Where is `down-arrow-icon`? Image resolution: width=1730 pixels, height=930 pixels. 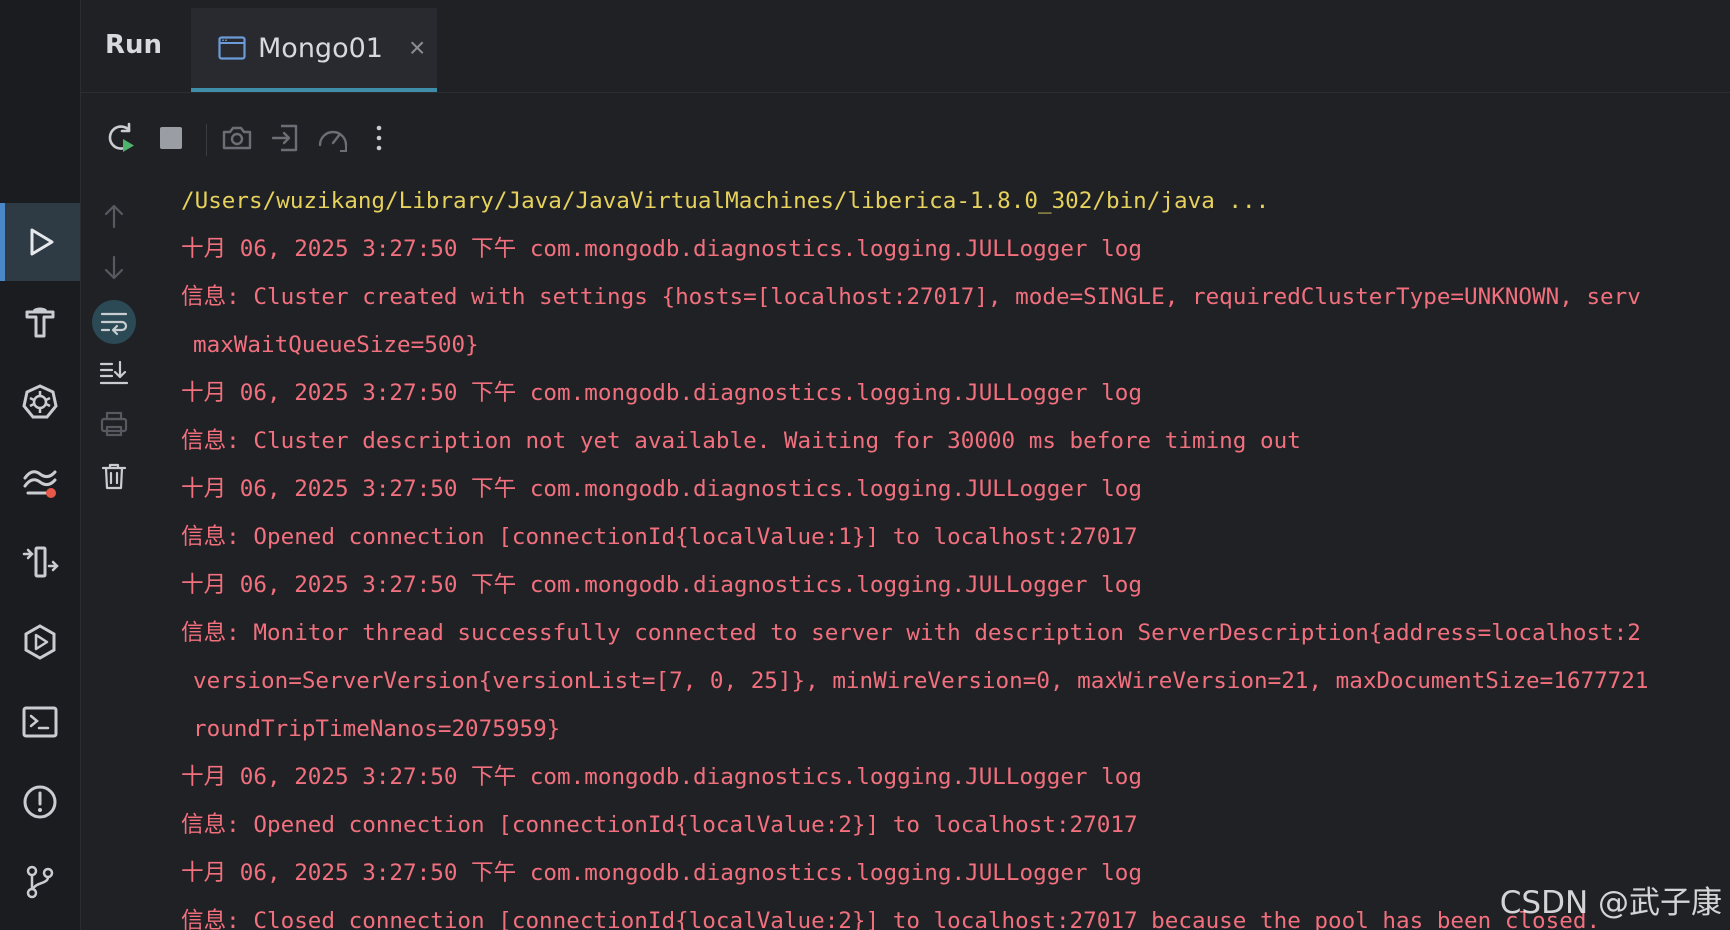
down-arrow-icon is located at coordinates (114, 267).